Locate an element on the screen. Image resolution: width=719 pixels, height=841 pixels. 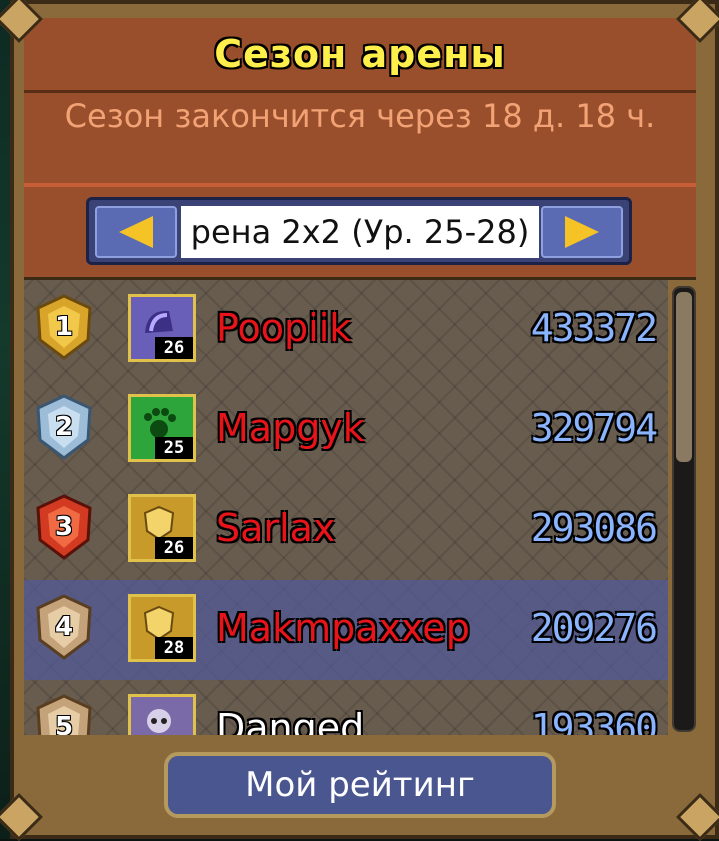
panel-header: Сезон арены is located at coordinates (360, 55).